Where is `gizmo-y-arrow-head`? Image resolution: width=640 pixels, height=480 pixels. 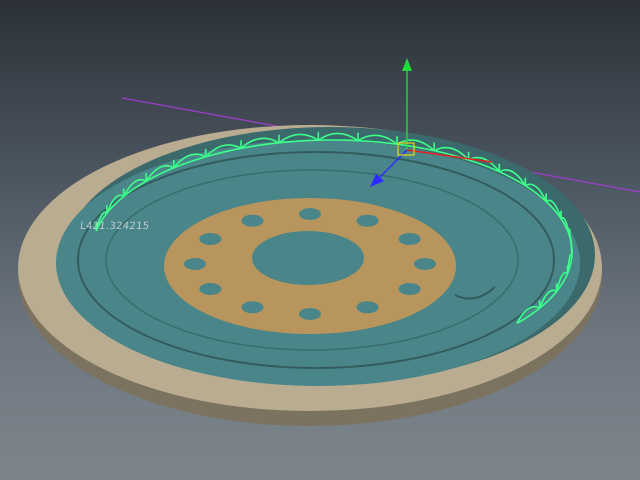
gizmo-y-arrow-head is located at coordinates (407, 64).